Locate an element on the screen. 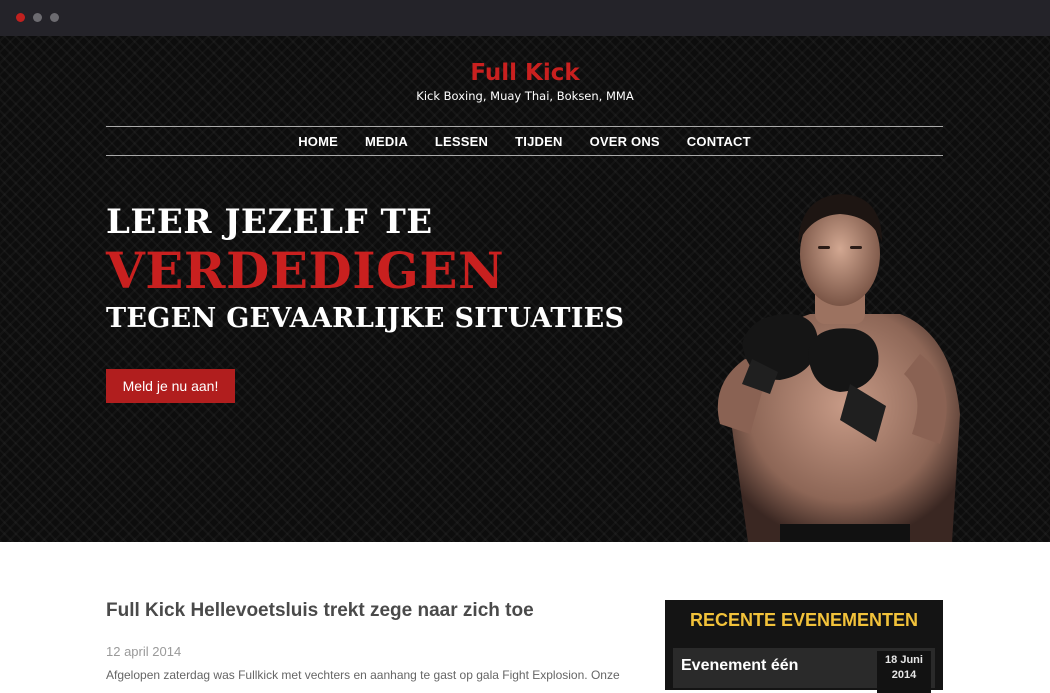  close-window-icon is located at coordinates (20, 17).